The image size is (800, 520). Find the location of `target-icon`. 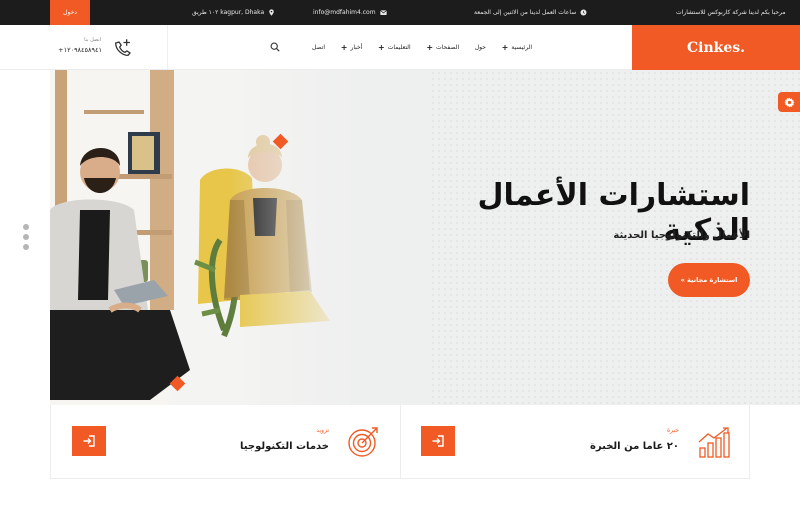

target-icon is located at coordinates (363, 442).